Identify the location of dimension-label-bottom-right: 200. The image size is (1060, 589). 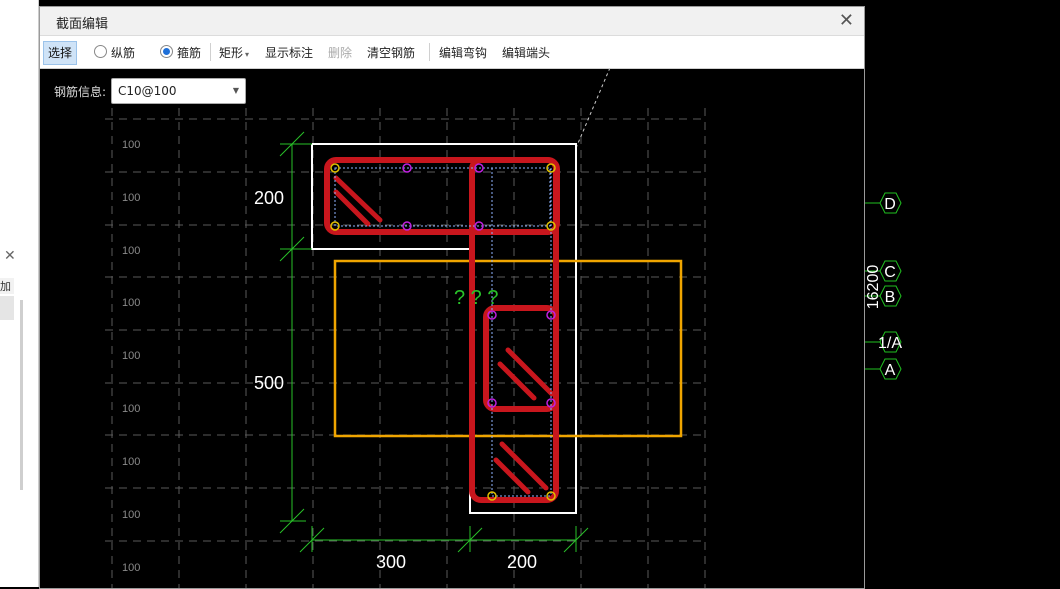
(522, 562).